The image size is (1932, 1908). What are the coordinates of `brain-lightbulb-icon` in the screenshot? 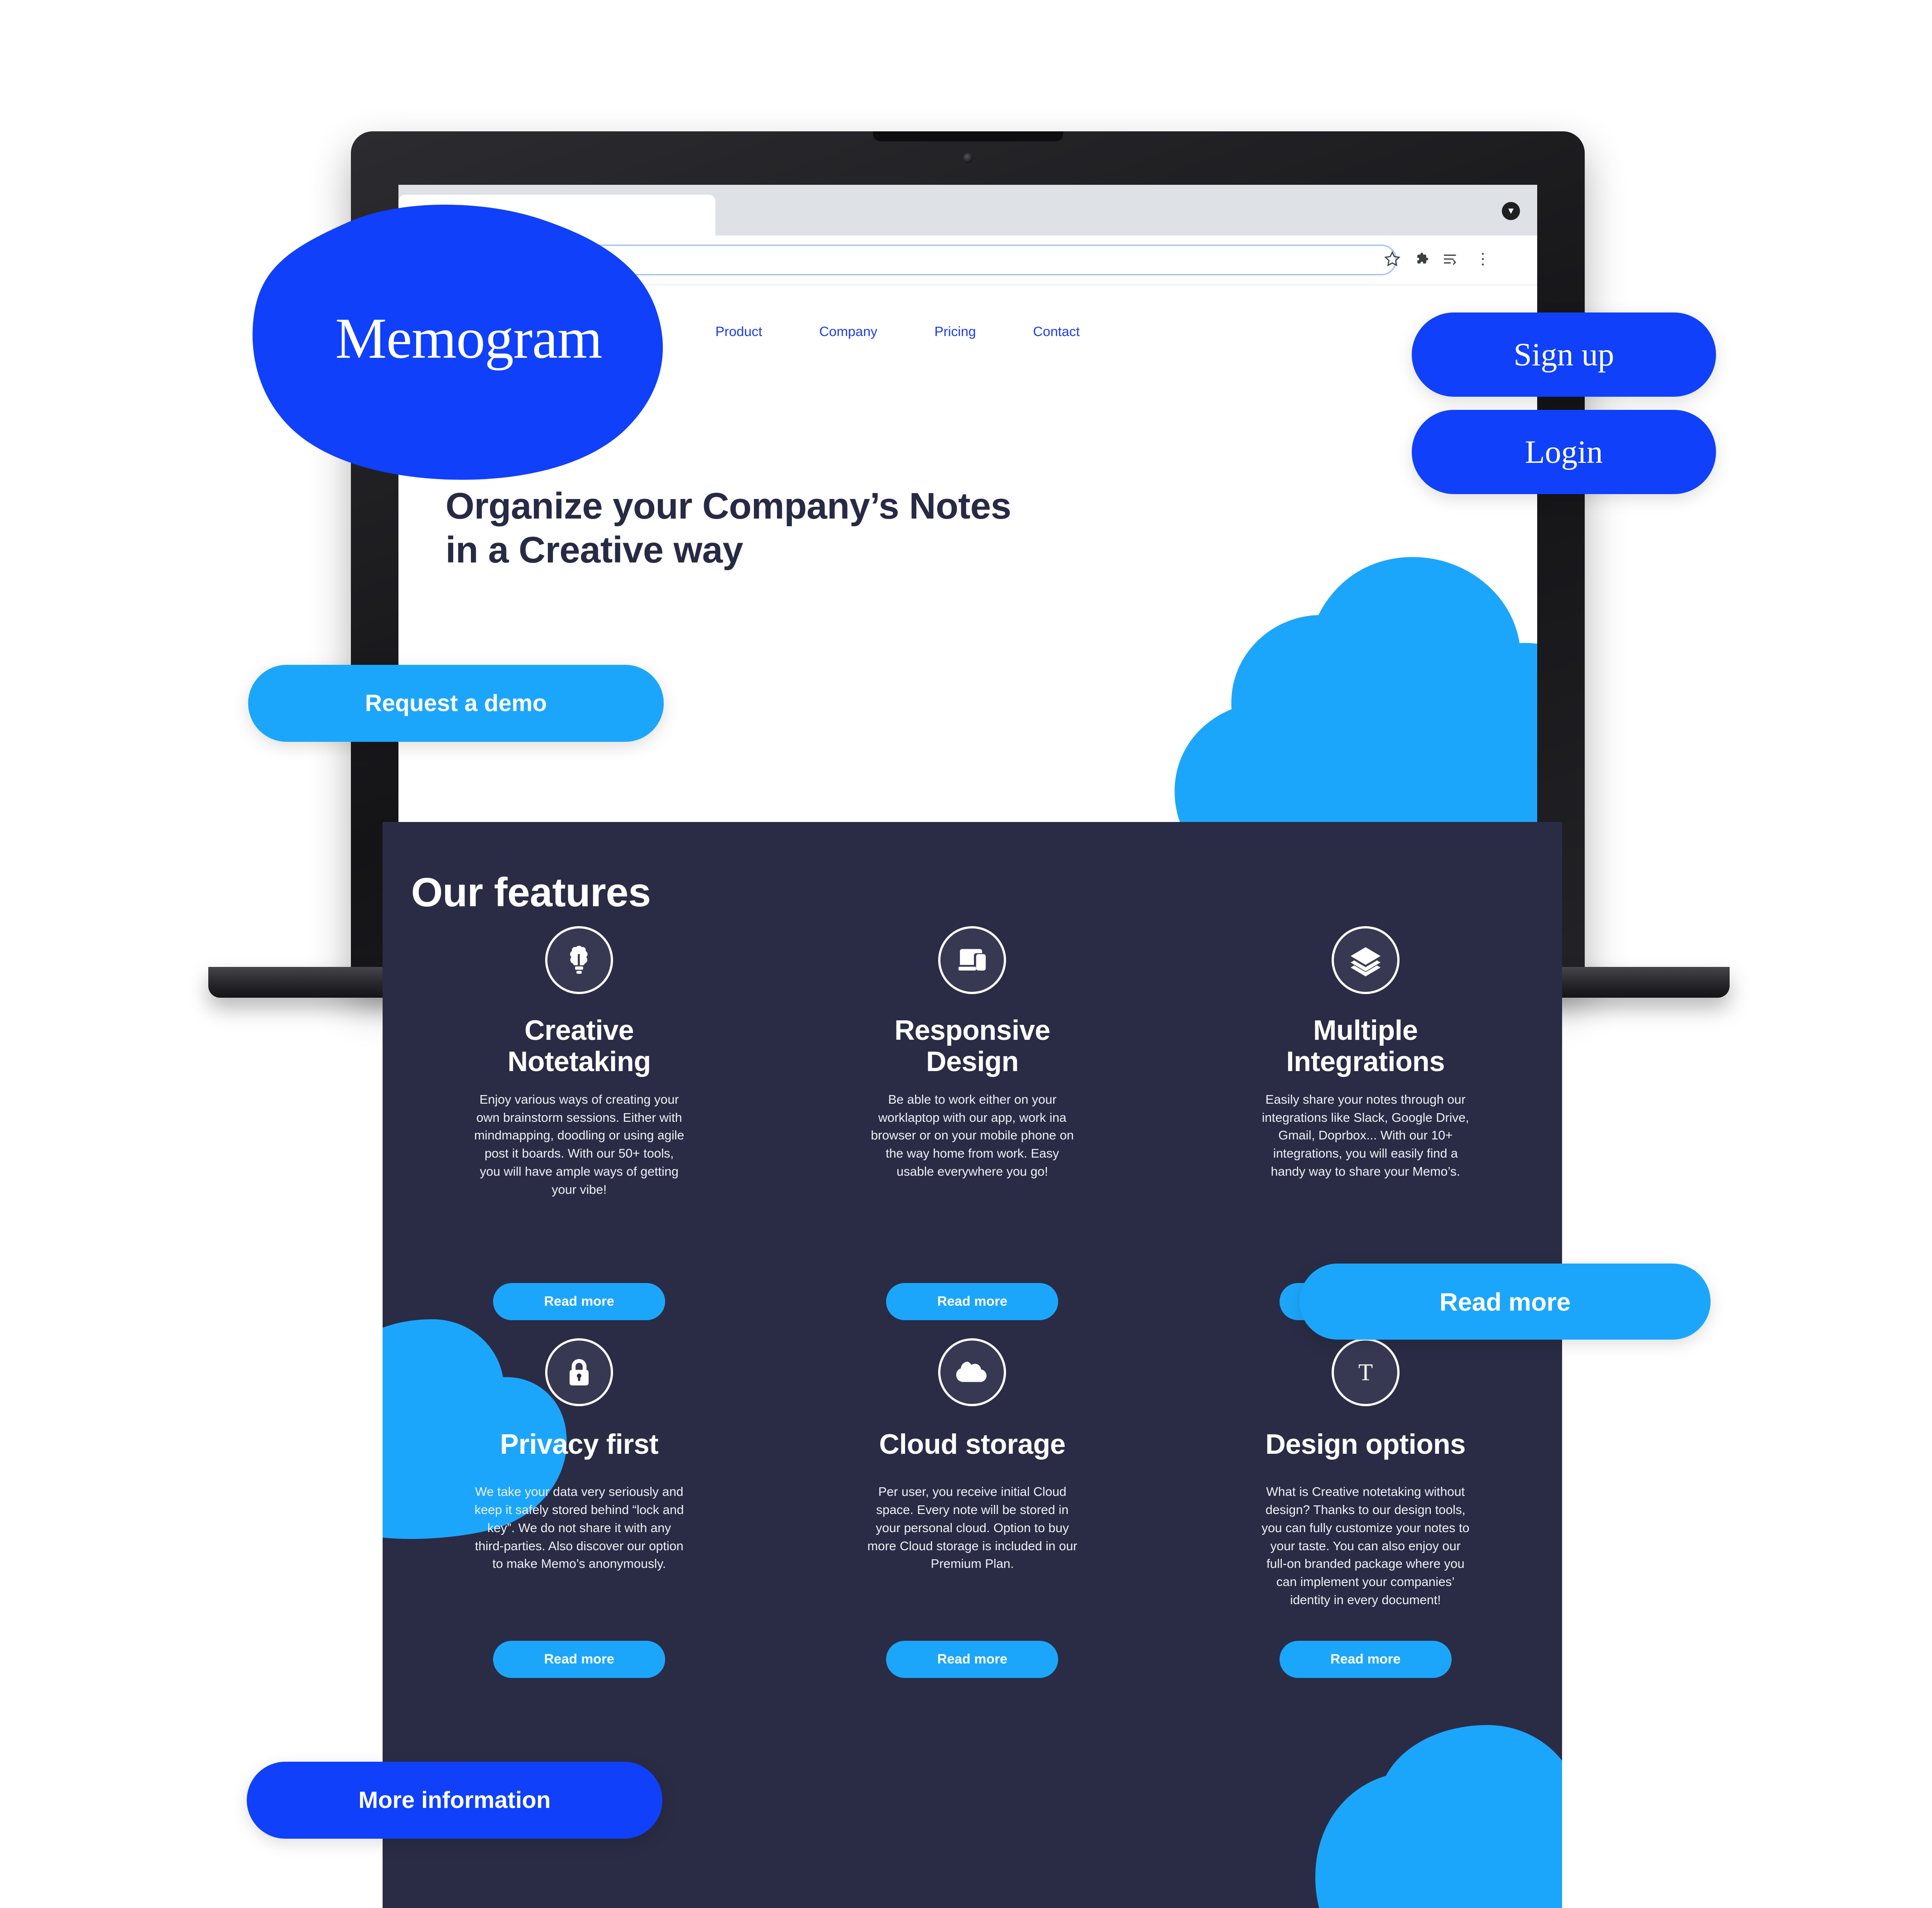 It's located at (579, 960).